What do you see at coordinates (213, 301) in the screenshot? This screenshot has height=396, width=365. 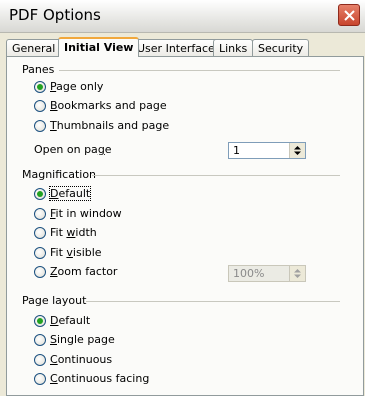 I see `page-layout-divider` at bounding box center [213, 301].